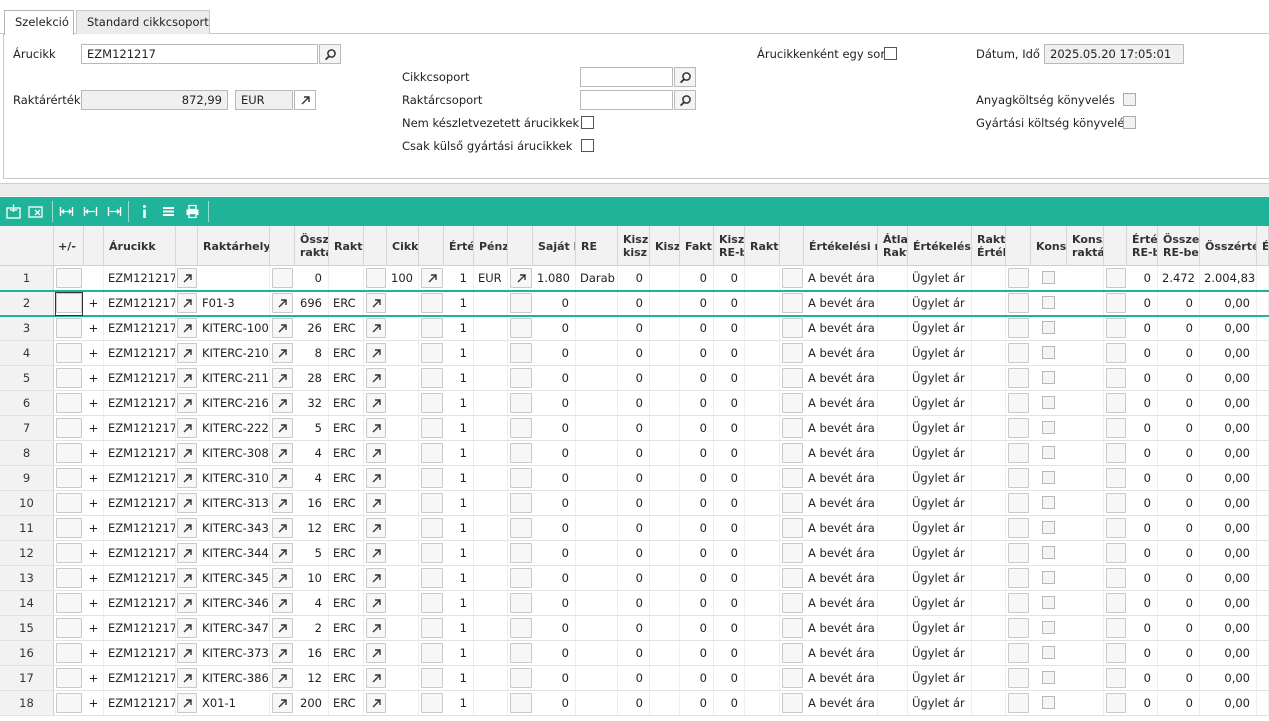 The width and height of the screenshot is (1269, 721). Describe the element at coordinates (587, 145) in the screenshot. I see `csak-kulso-checkbox` at that location.